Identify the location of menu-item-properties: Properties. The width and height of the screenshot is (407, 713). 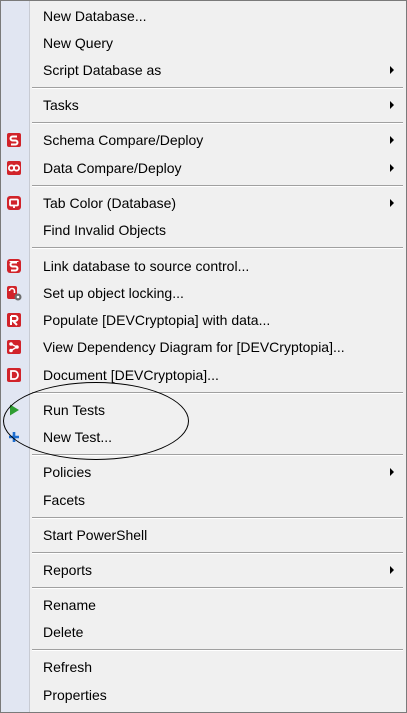
(203, 695).